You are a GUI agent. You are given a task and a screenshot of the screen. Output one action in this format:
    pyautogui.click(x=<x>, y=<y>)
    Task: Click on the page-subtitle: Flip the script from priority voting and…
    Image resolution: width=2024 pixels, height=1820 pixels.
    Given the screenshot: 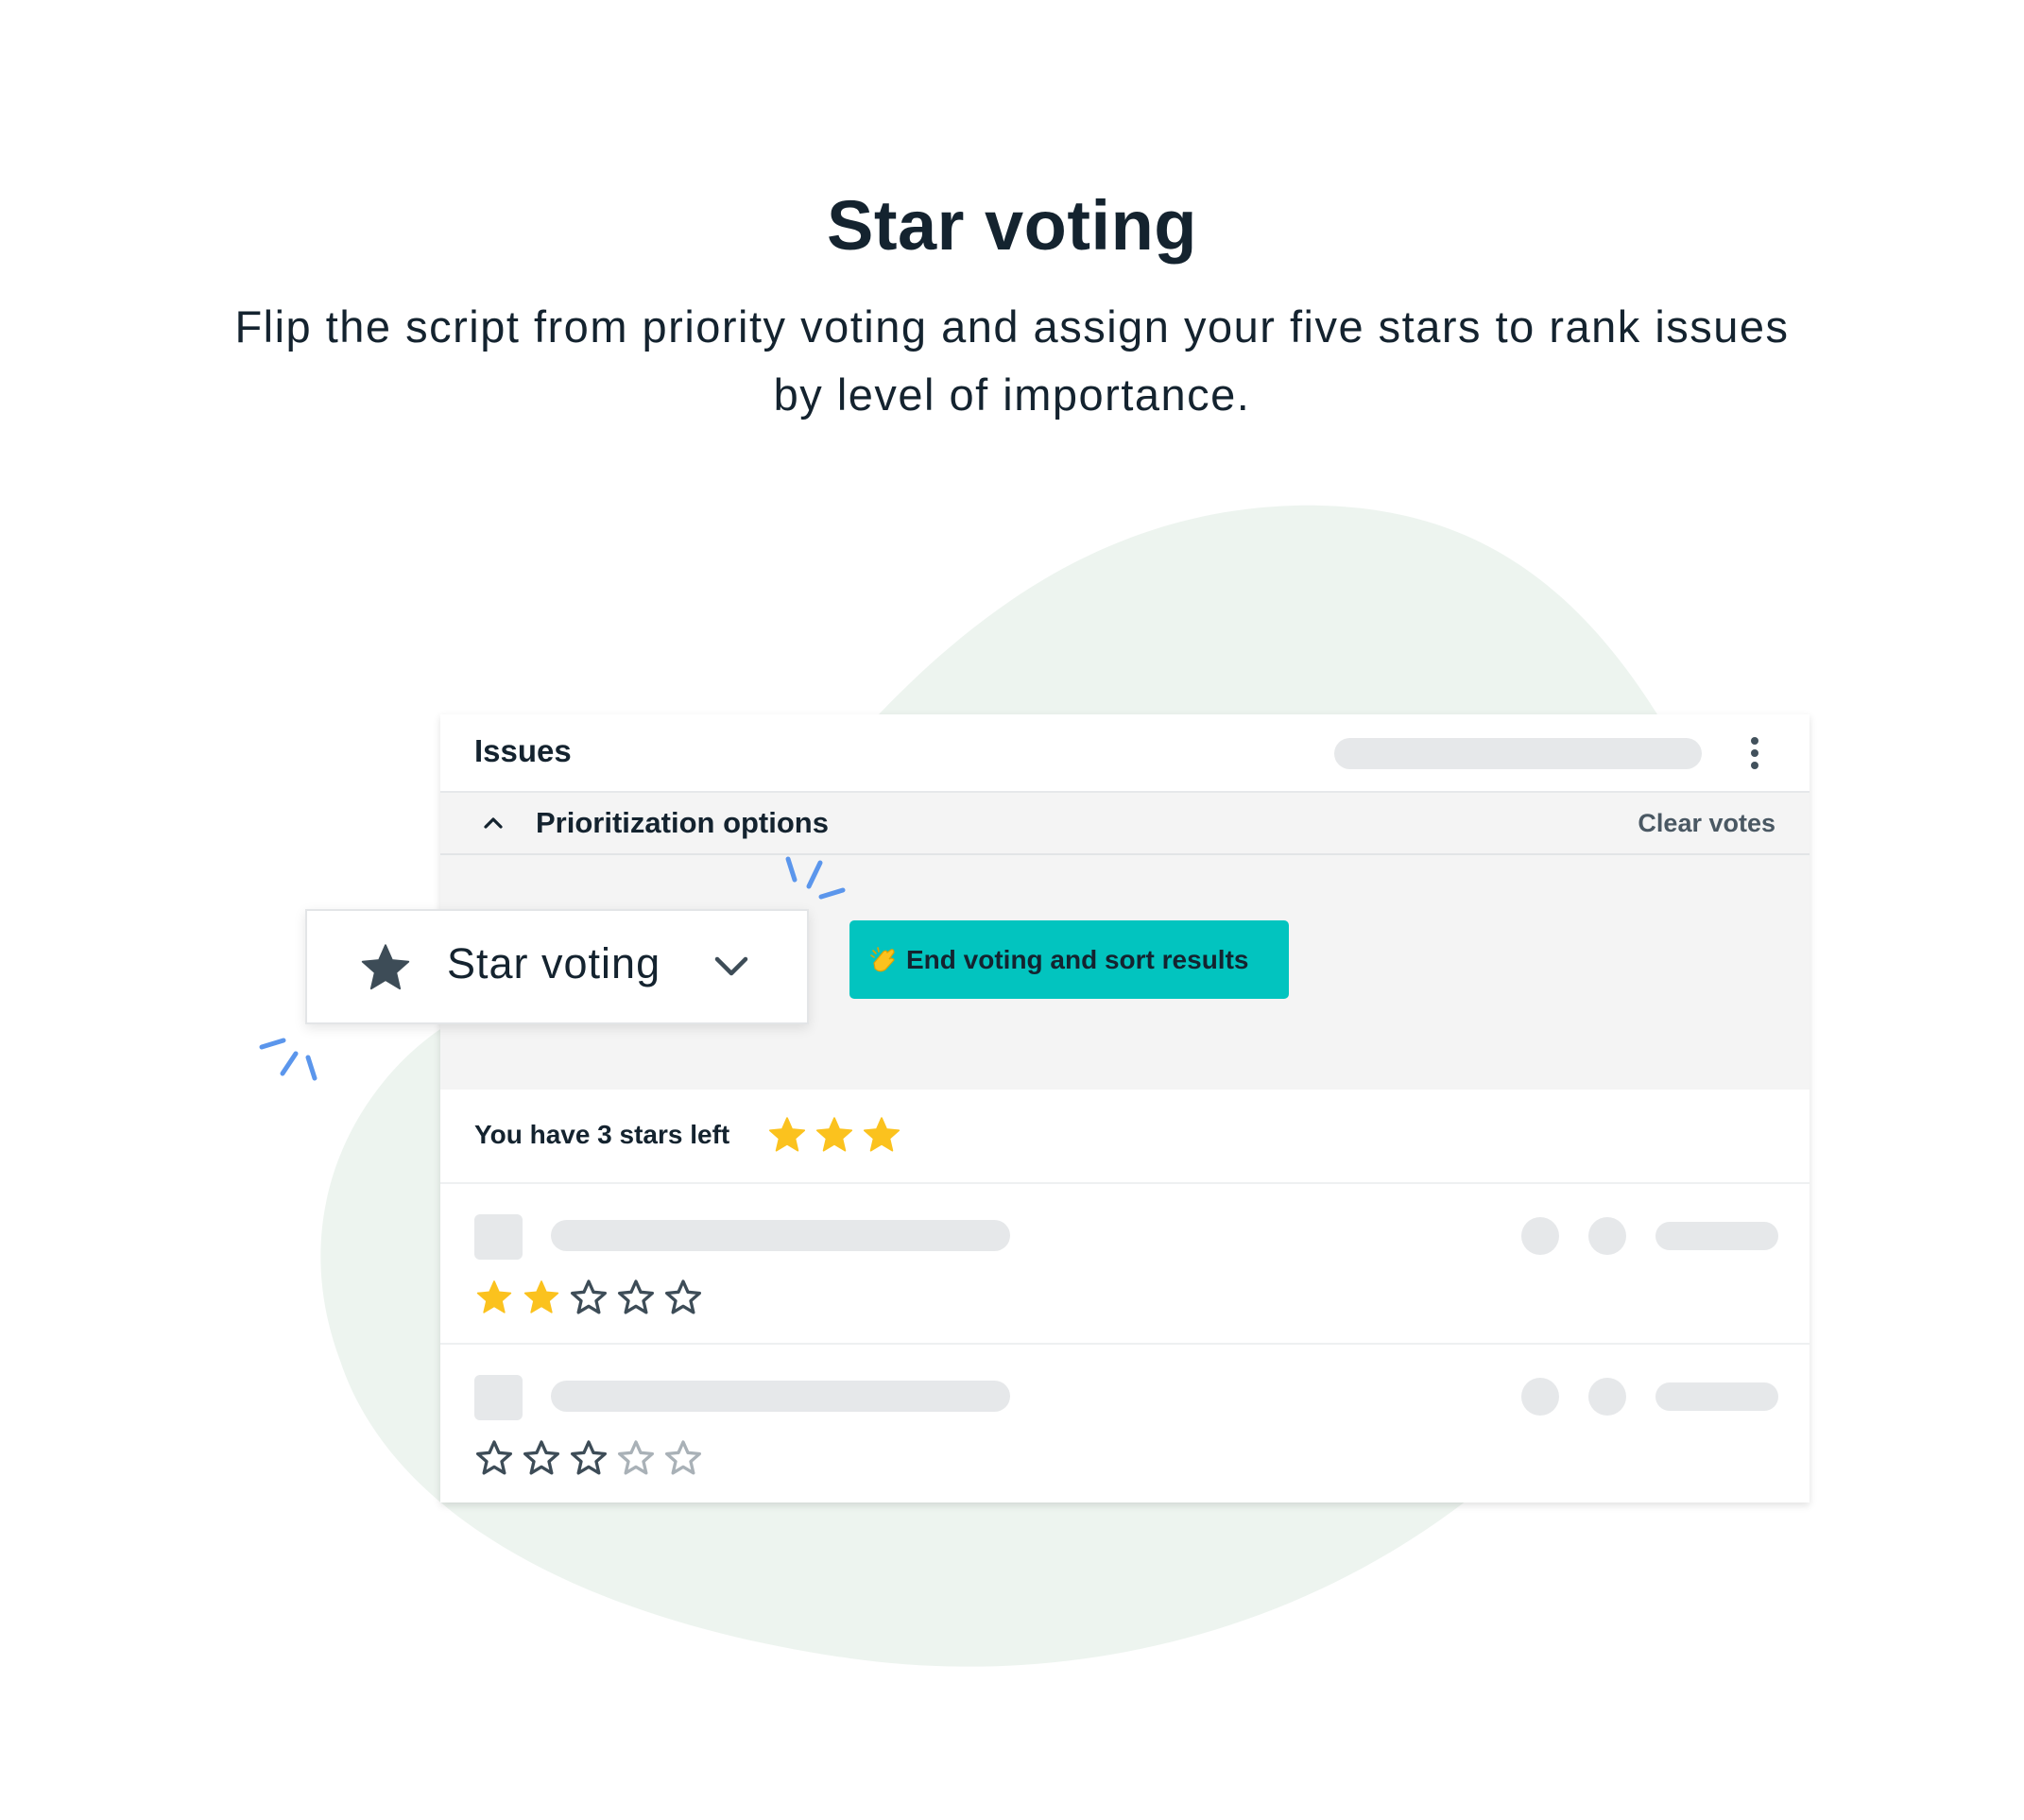 What is the action you would take?
    pyautogui.click(x=1012, y=360)
    